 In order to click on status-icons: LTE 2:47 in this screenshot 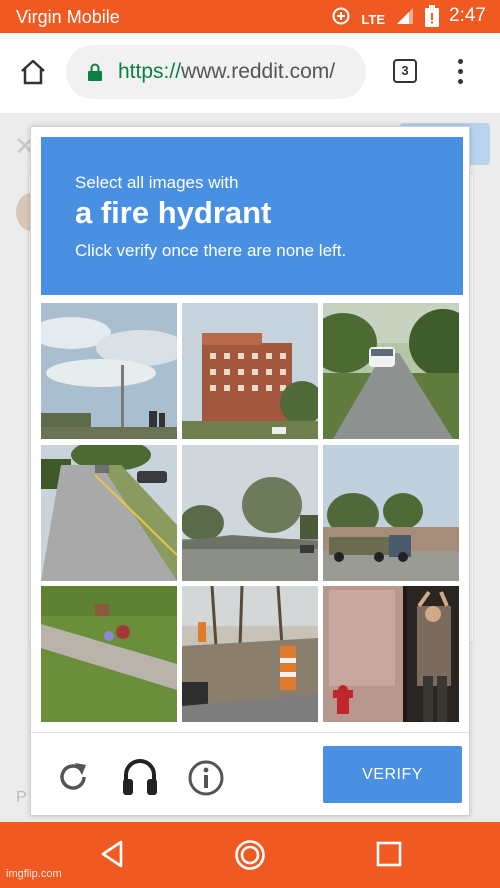, I will do `click(408, 16)`.